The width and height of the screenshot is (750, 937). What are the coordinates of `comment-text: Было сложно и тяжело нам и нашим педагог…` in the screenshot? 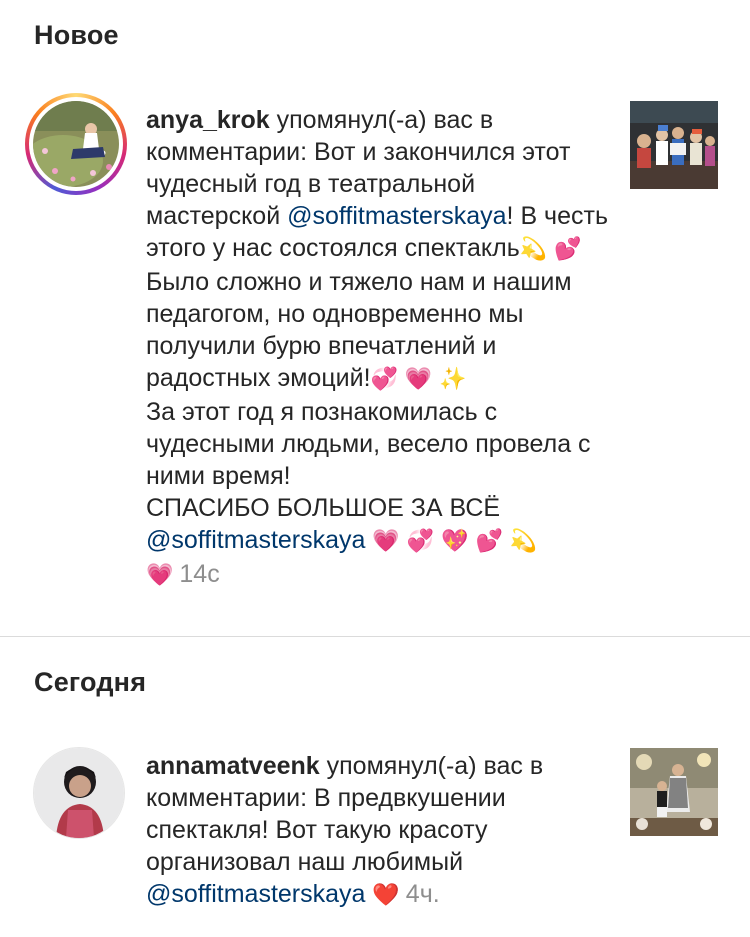 It's located at (359, 330).